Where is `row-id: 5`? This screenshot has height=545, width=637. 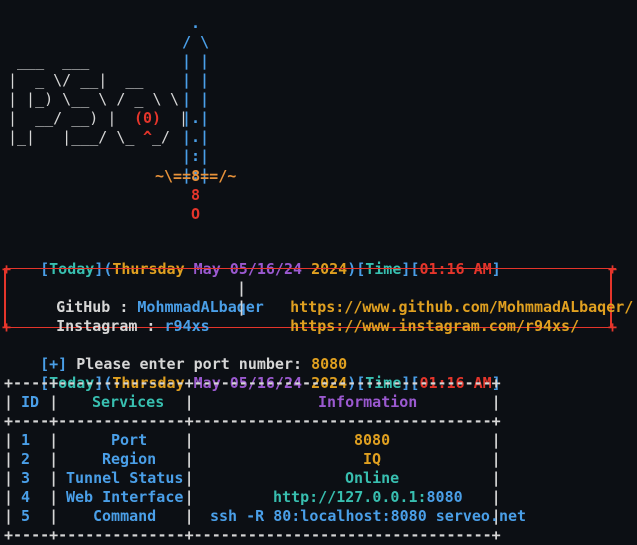 row-id: 5 is located at coordinates (26, 516).